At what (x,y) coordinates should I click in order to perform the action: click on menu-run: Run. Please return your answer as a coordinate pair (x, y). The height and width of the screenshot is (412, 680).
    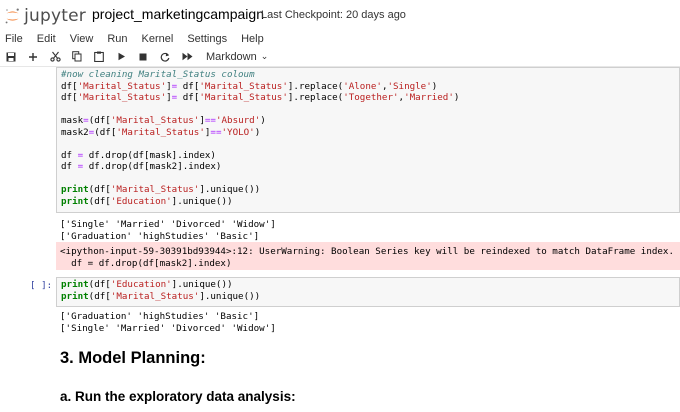
    Looking at the image, I should click on (117, 39).